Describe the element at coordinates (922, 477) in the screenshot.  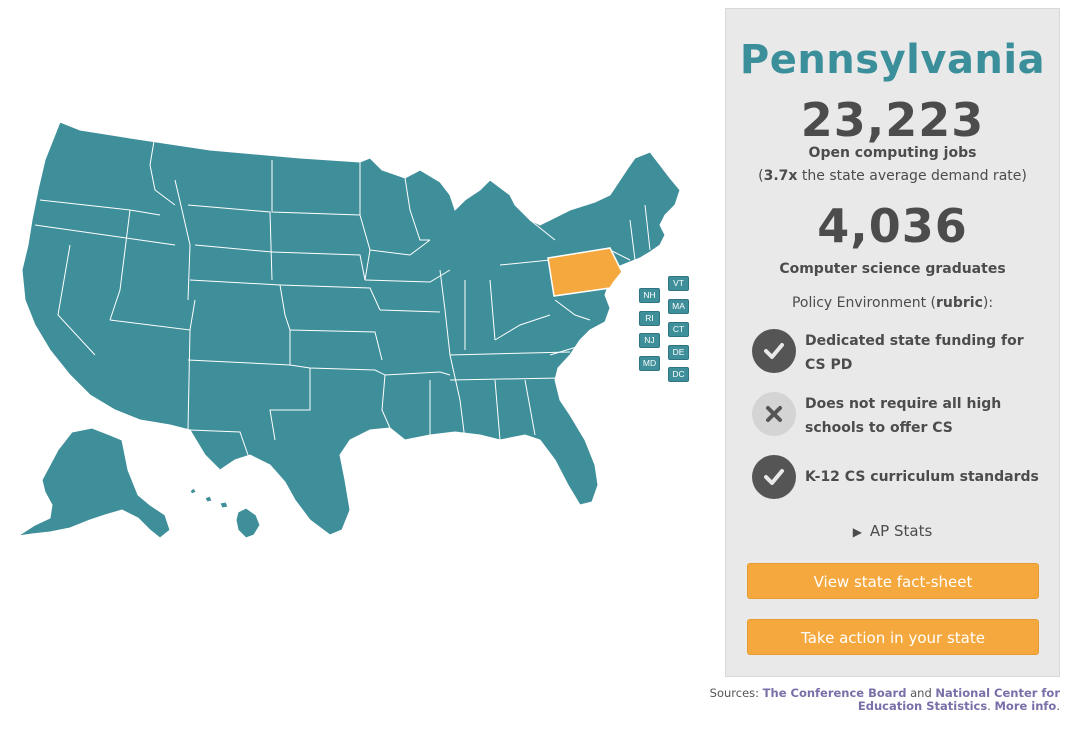
I see `policy-text: K-12 CS curriculum standards` at that location.